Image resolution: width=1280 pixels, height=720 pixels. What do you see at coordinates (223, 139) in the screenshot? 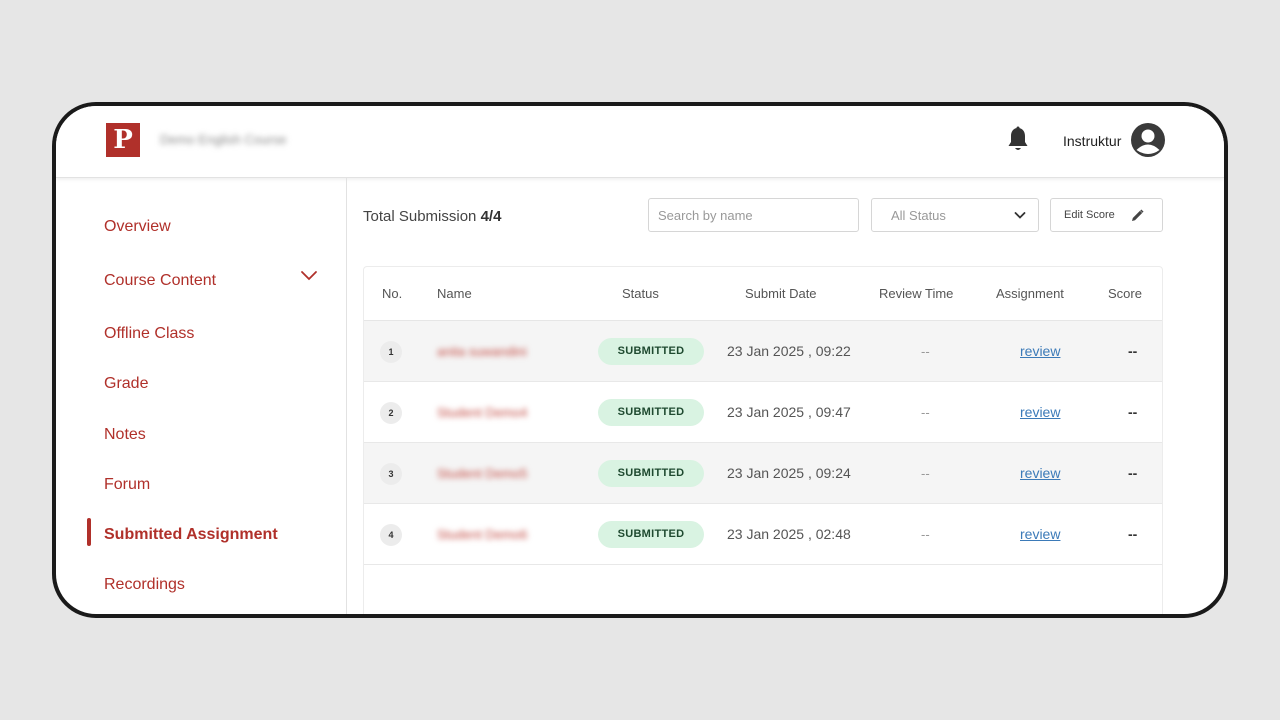
I see `course-name: Demo English Course` at bounding box center [223, 139].